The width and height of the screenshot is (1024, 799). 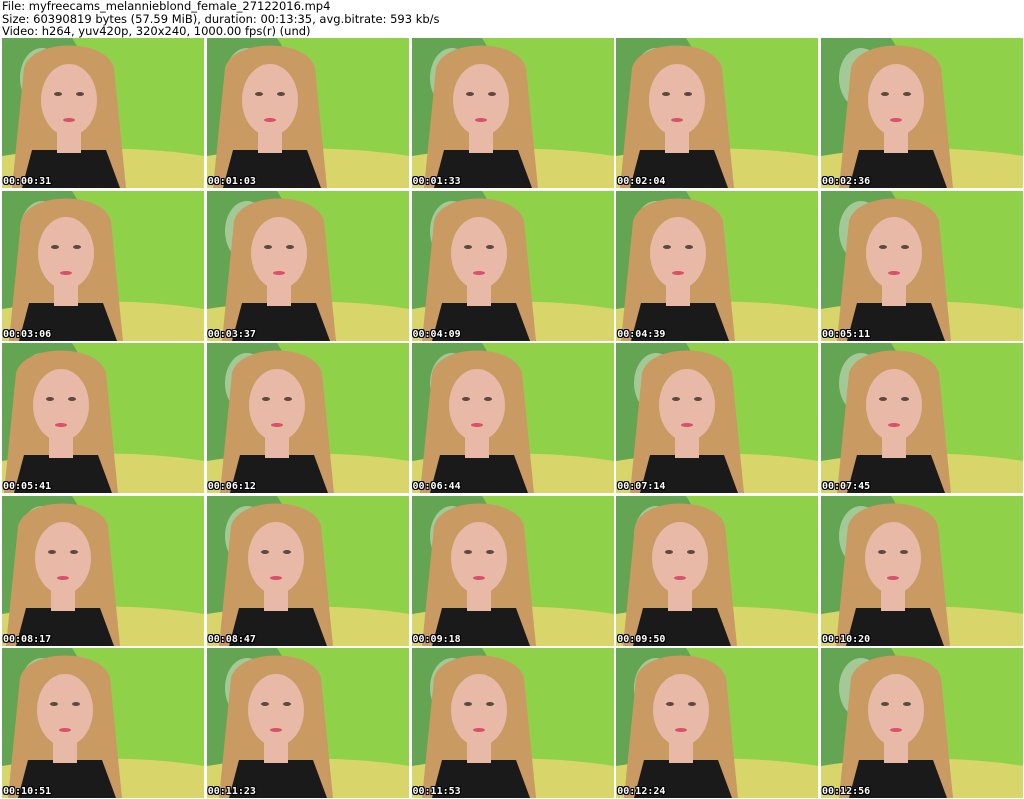 I want to click on thumbnail-timestamp: 00:04:39, so click(x=641, y=334).